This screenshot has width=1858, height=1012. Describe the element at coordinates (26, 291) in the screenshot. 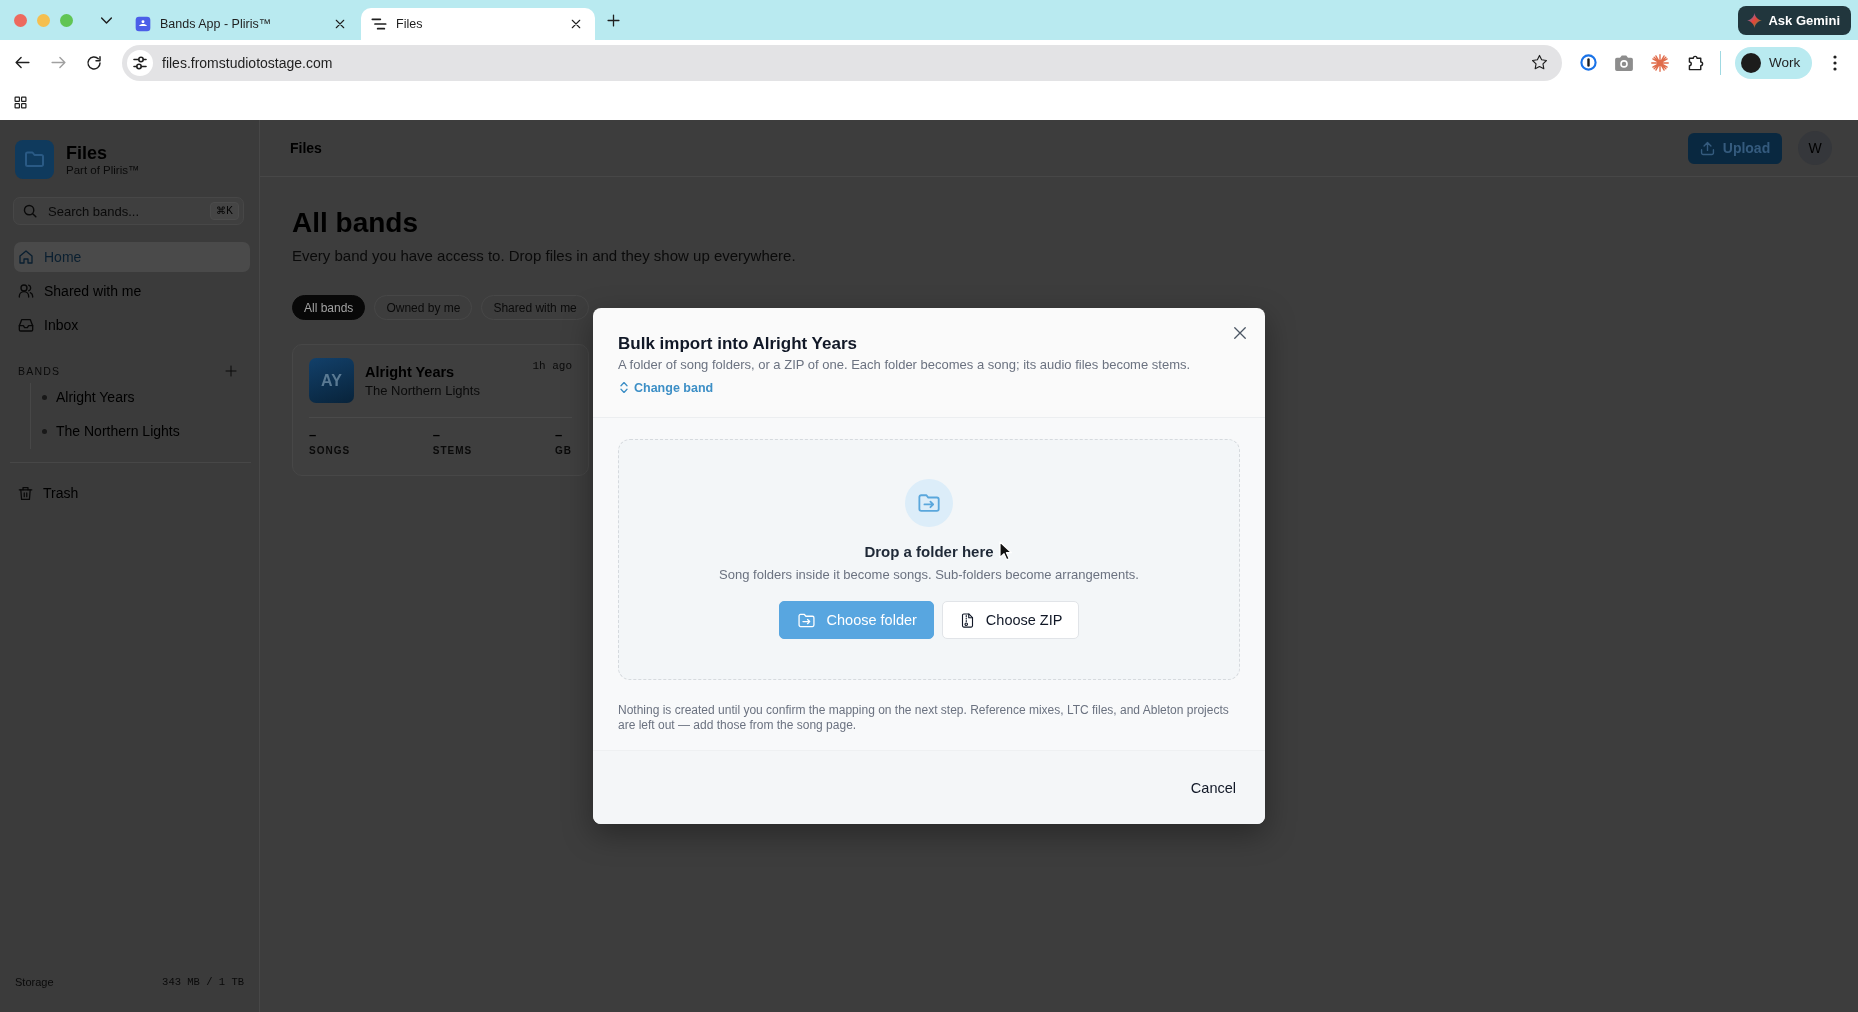

I see `people-icon` at that location.